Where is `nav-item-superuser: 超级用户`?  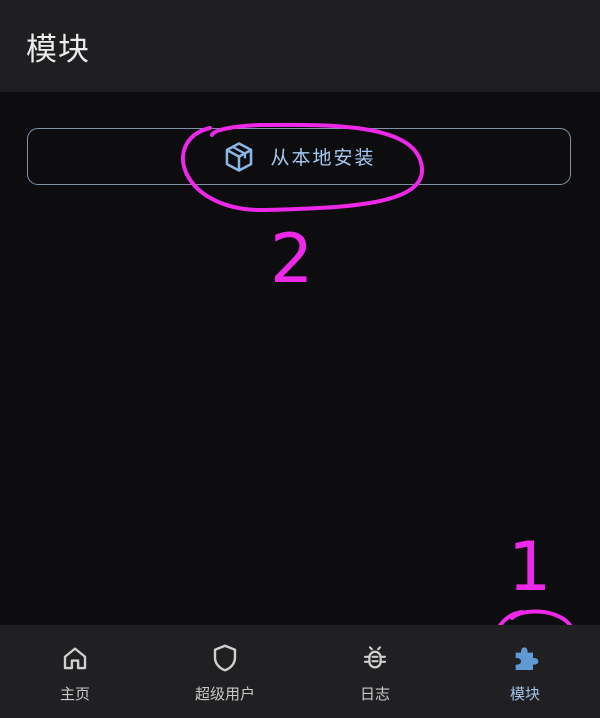 nav-item-superuser: 超级用户 is located at coordinates (225, 671).